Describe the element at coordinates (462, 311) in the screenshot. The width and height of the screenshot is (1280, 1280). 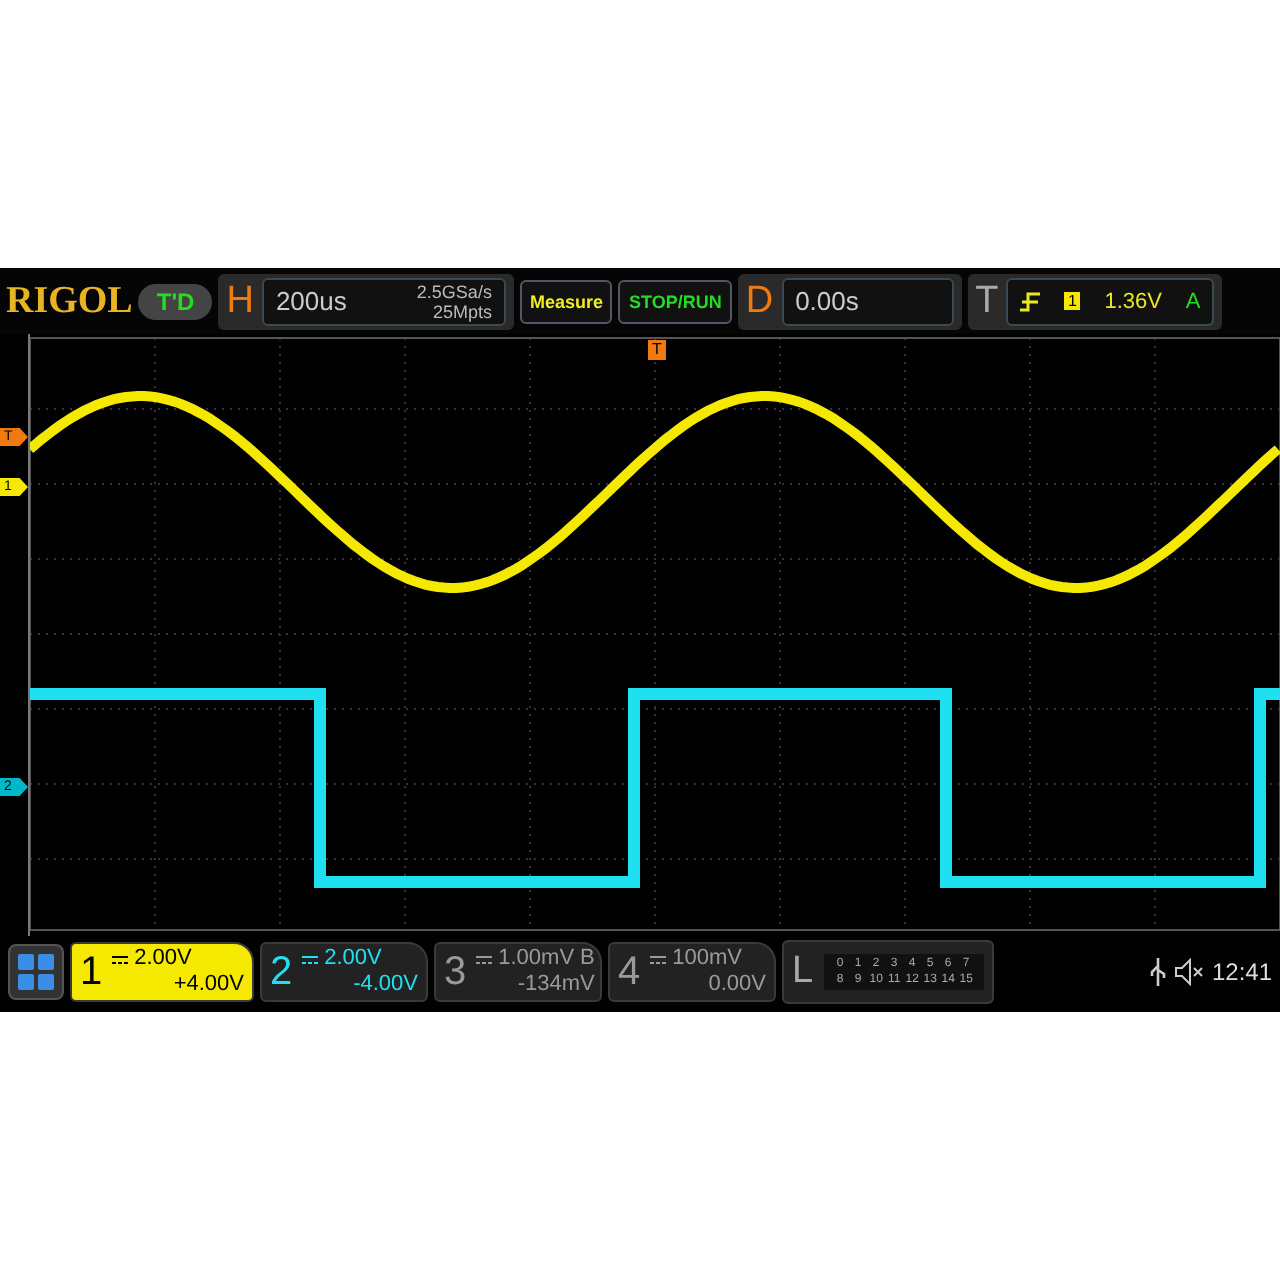
I see `memory-depth: 25Mpts` at that location.